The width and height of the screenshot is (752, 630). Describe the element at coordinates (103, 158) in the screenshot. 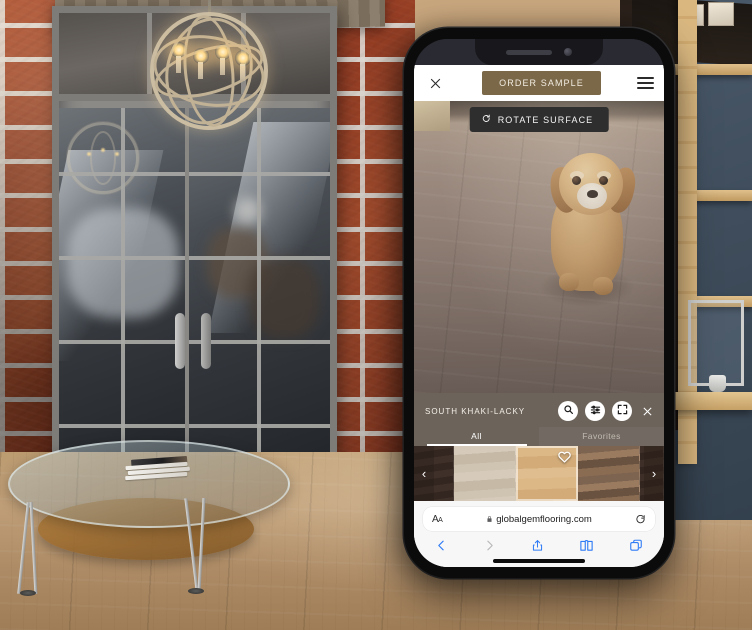

I see `chandelier-reflection` at that location.